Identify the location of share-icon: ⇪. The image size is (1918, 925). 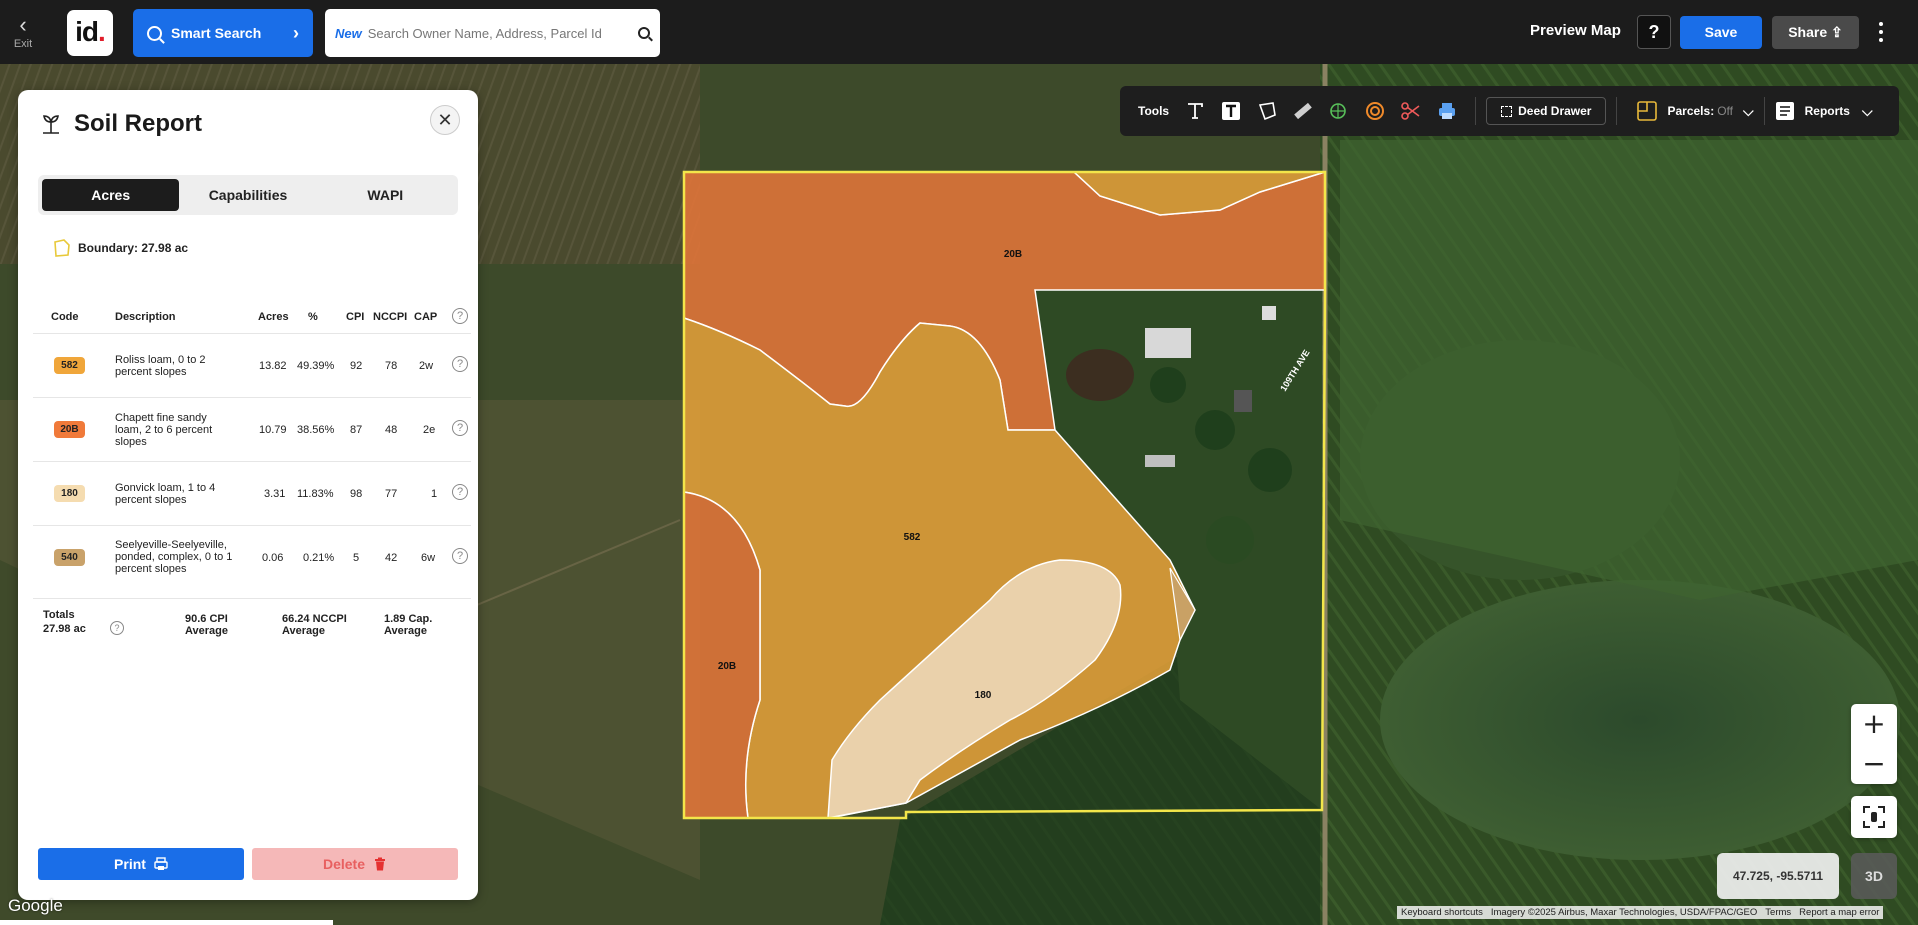
(1837, 32).